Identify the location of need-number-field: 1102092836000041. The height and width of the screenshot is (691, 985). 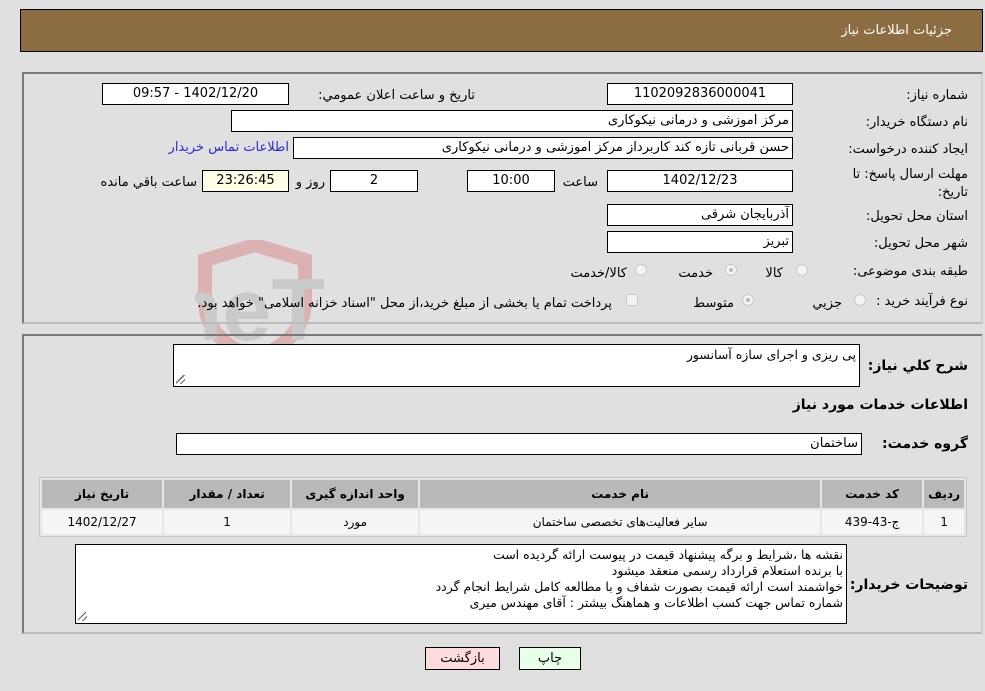
(700, 94).